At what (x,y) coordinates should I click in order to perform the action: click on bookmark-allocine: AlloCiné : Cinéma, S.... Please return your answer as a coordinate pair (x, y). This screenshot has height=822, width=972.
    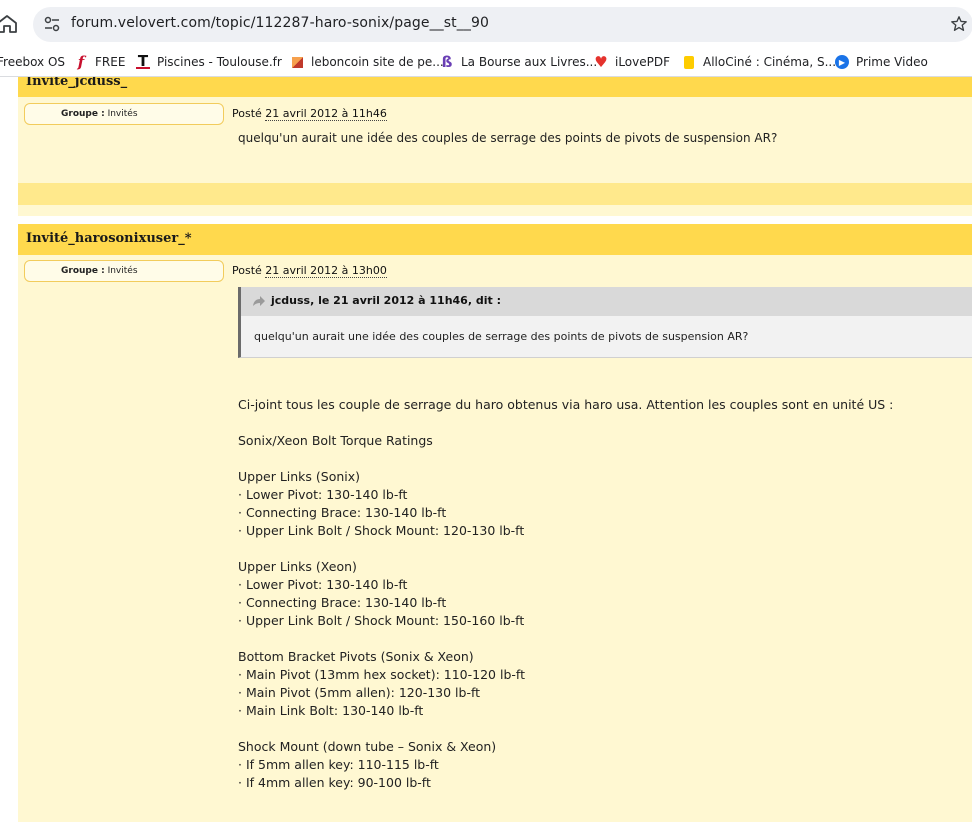
    Looking at the image, I should click on (759, 62).